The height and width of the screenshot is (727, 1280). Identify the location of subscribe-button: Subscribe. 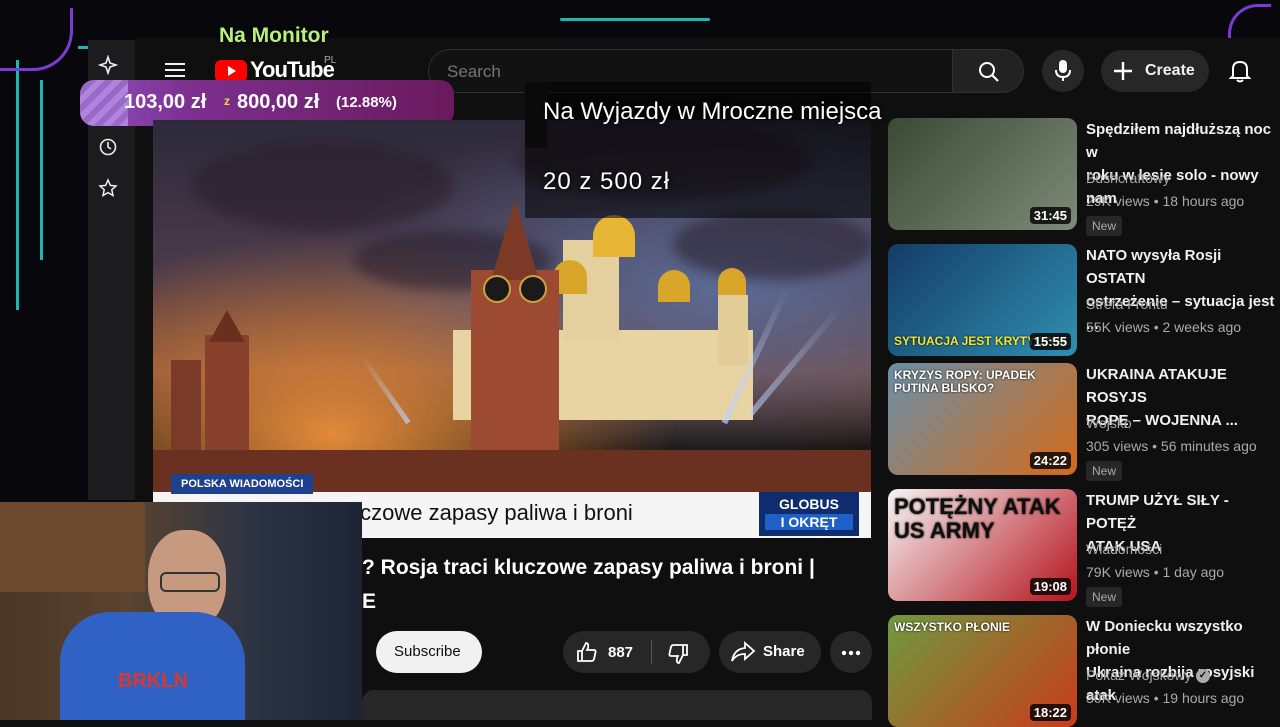
(429, 652).